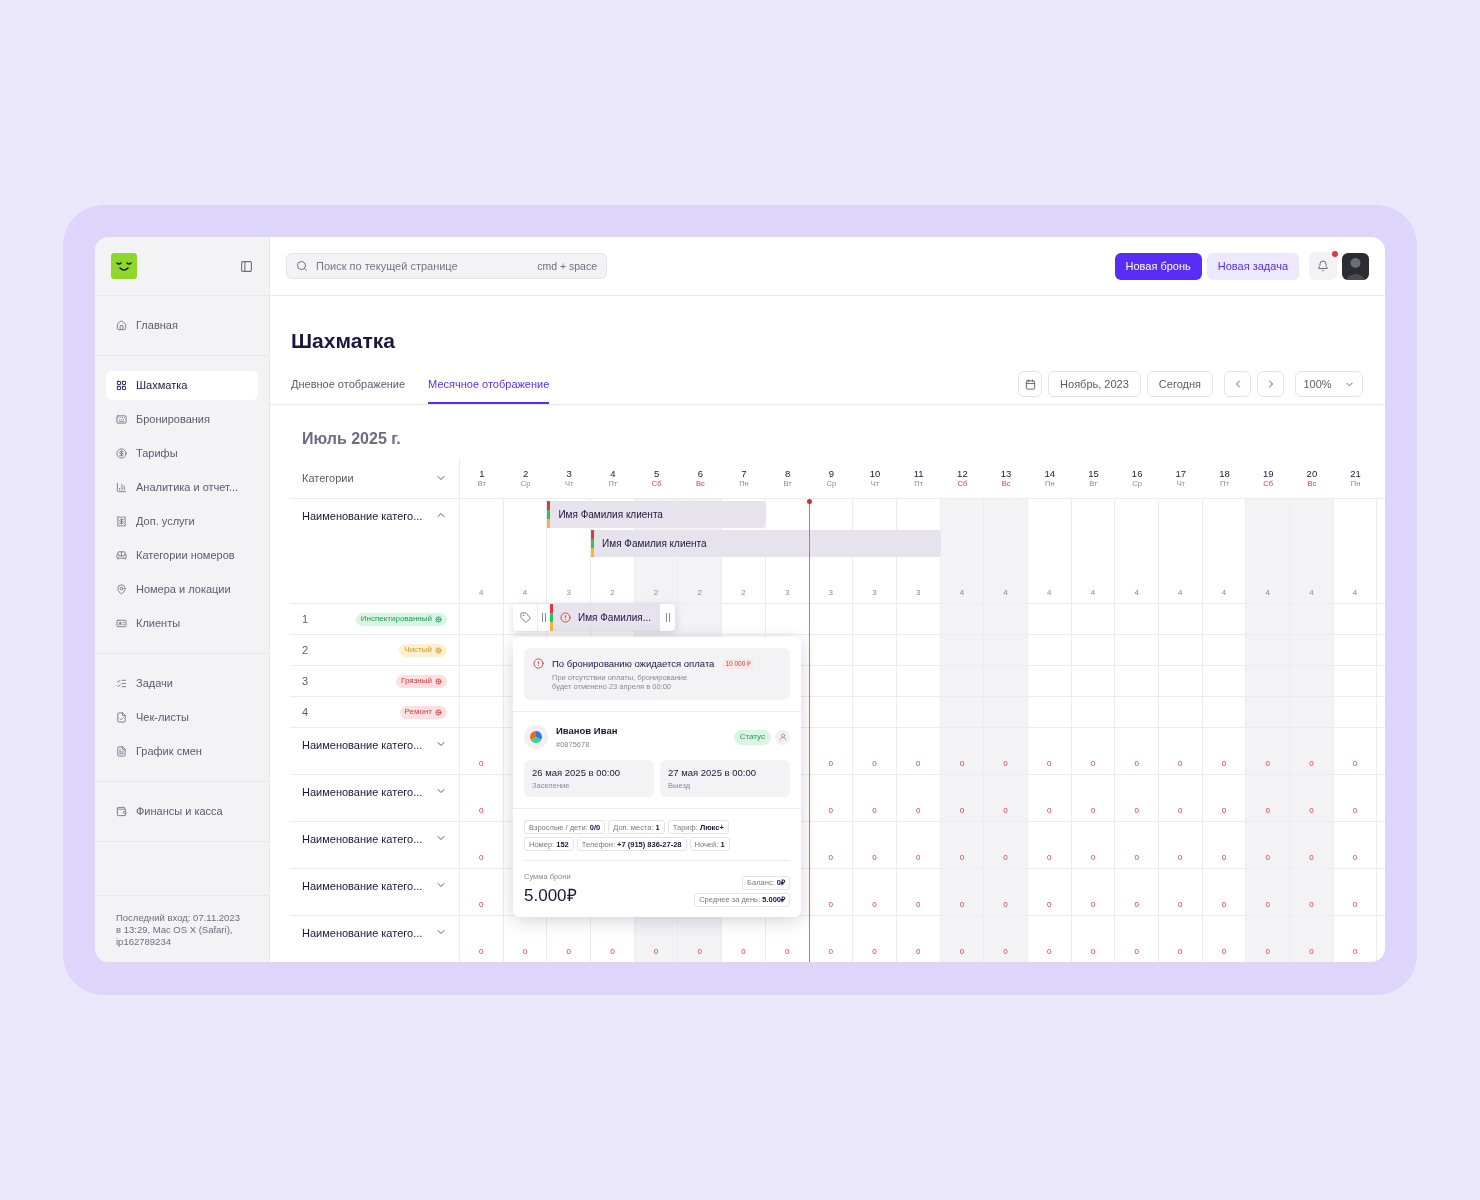 Image resolution: width=1480 pixels, height=1200 pixels. What do you see at coordinates (1094, 384) in the screenshot?
I see `month-picker: Ноябрь, 2023` at bounding box center [1094, 384].